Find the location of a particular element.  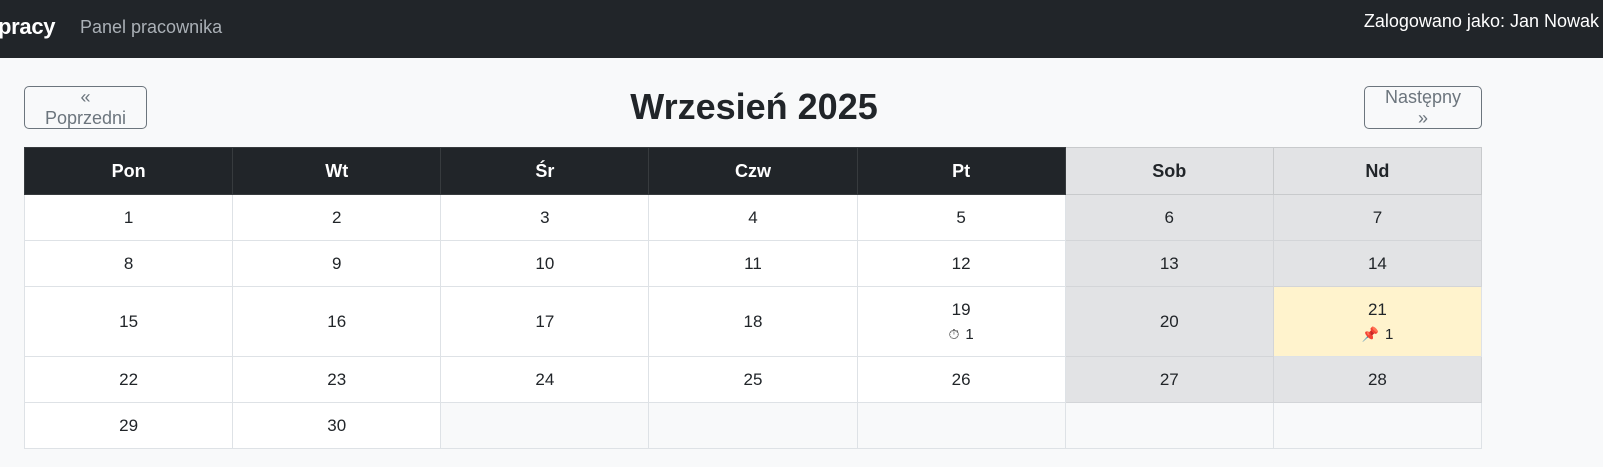

day-number: 27 is located at coordinates (1169, 379).